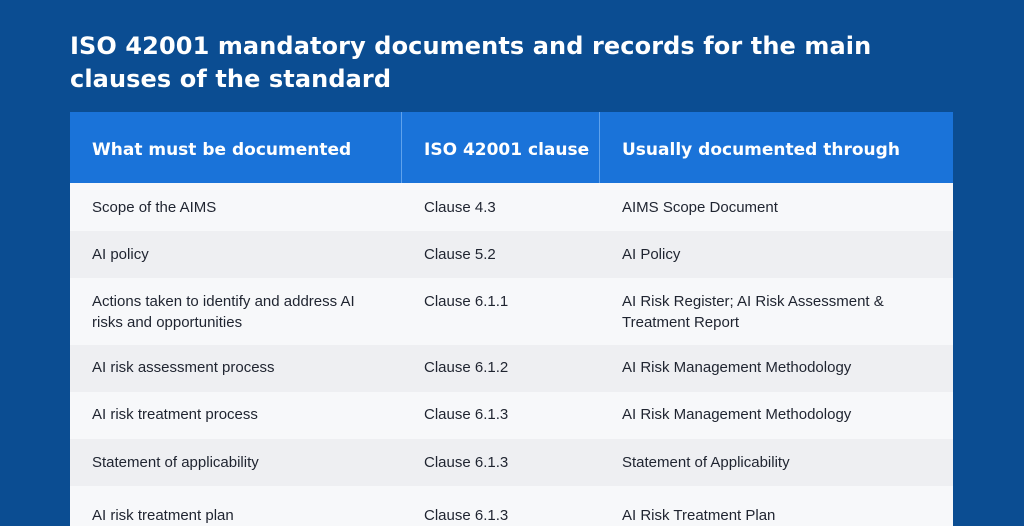 The width and height of the screenshot is (1024, 526). Describe the element at coordinates (183, 367) in the screenshot. I see `cell-documented: AI risk assessment process` at that location.